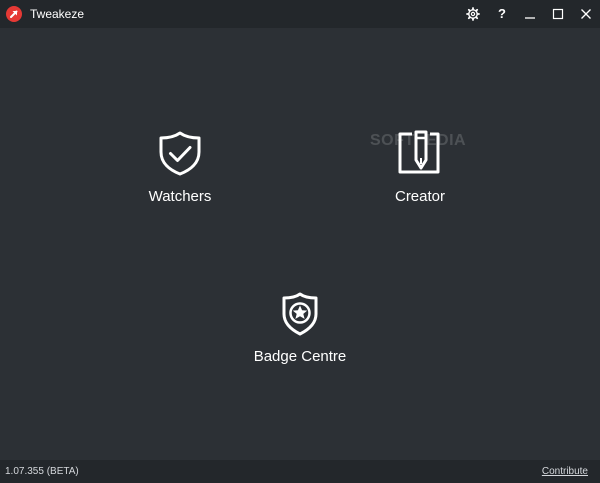 This screenshot has width=600, height=483. I want to click on notepad-pen-icon, so click(419, 152).